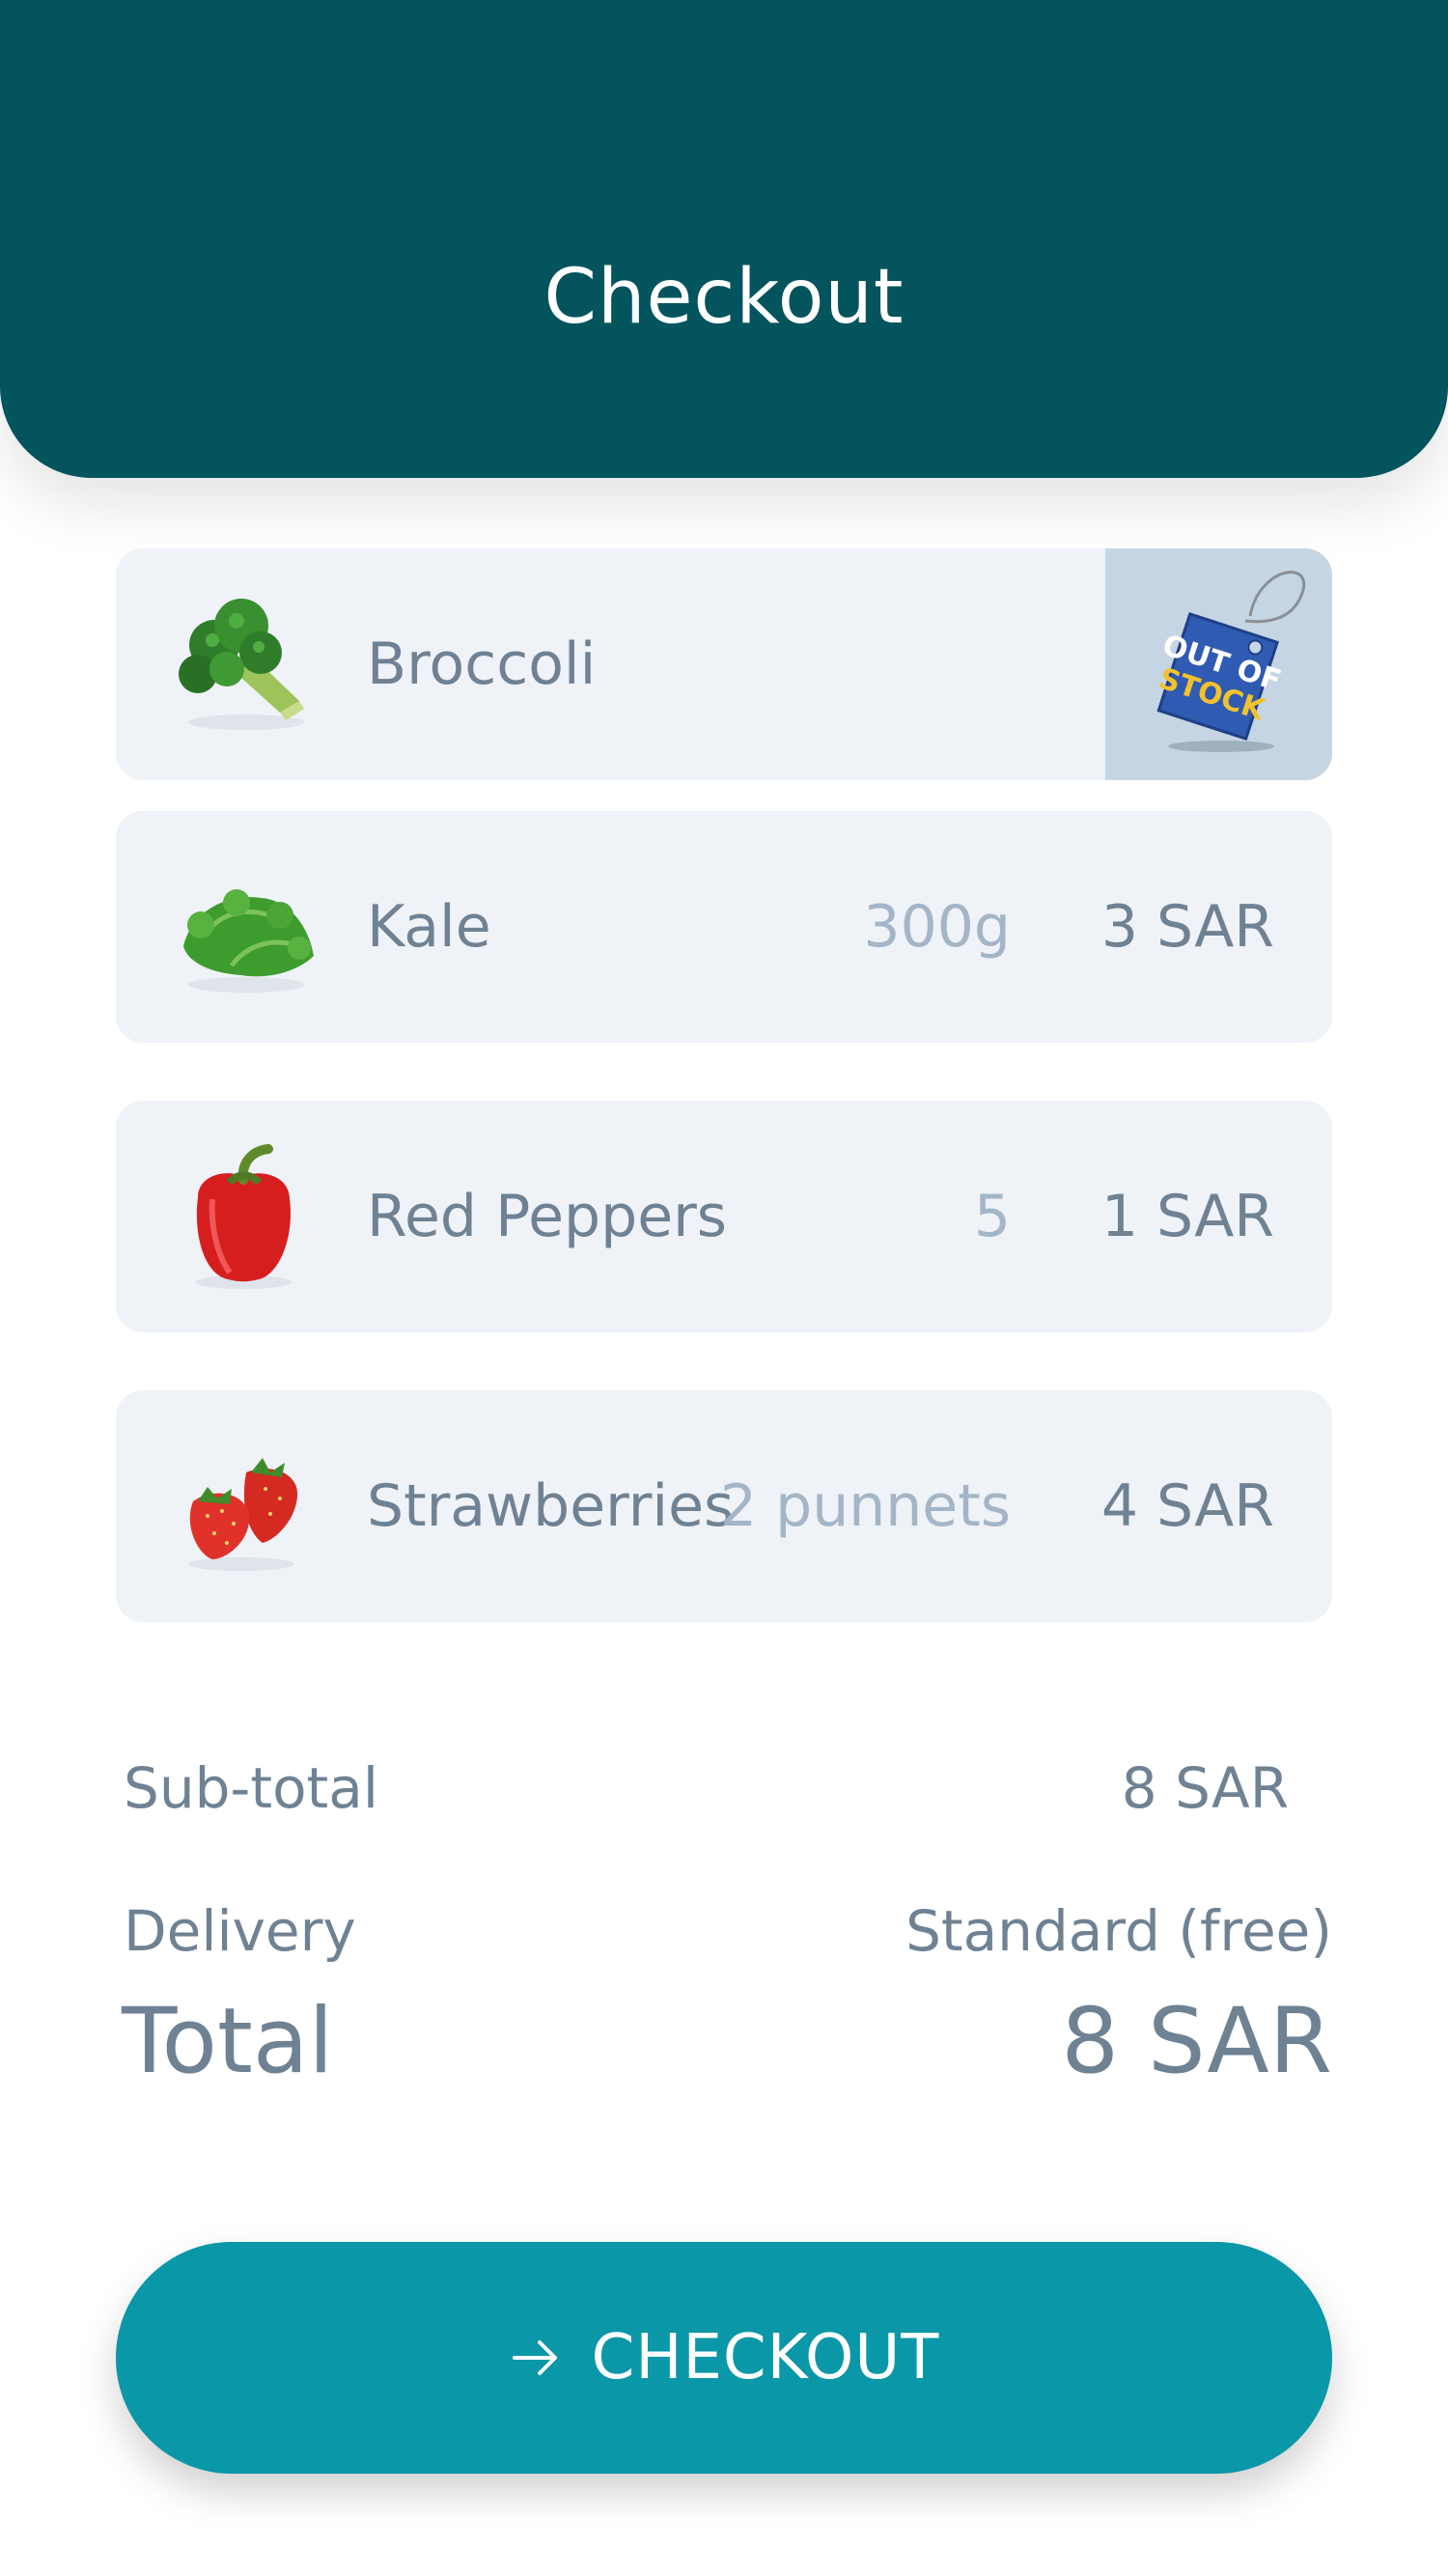 Image resolution: width=1448 pixels, height=2576 pixels. Describe the element at coordinates (228, 2042) in the screenshot. I see `total-label: Total` at that location.